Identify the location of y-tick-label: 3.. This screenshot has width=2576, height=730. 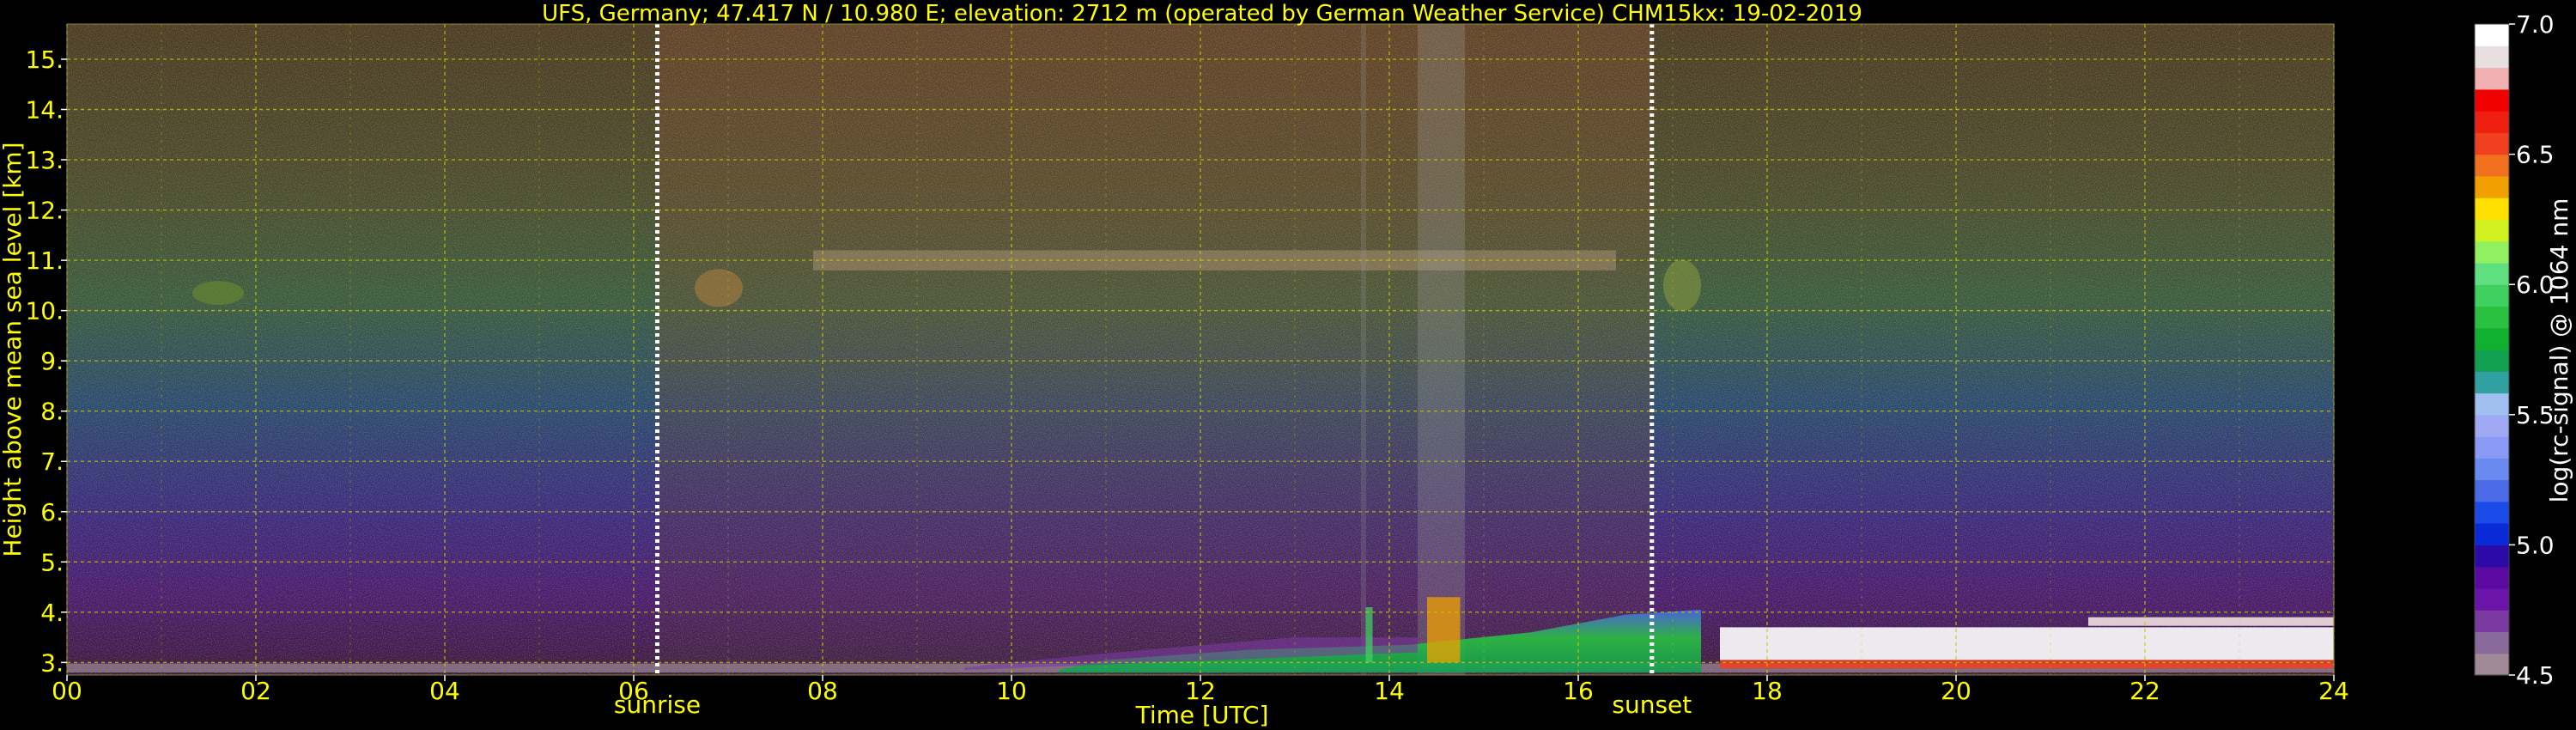
(52, 662).